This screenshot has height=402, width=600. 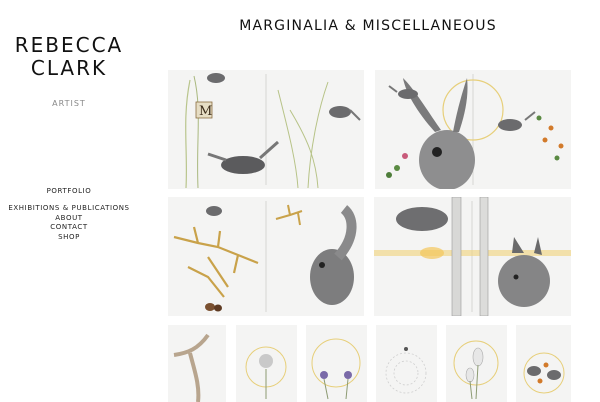 I want to click on artwork-birds-circle-image, so click(x=543, y=363).